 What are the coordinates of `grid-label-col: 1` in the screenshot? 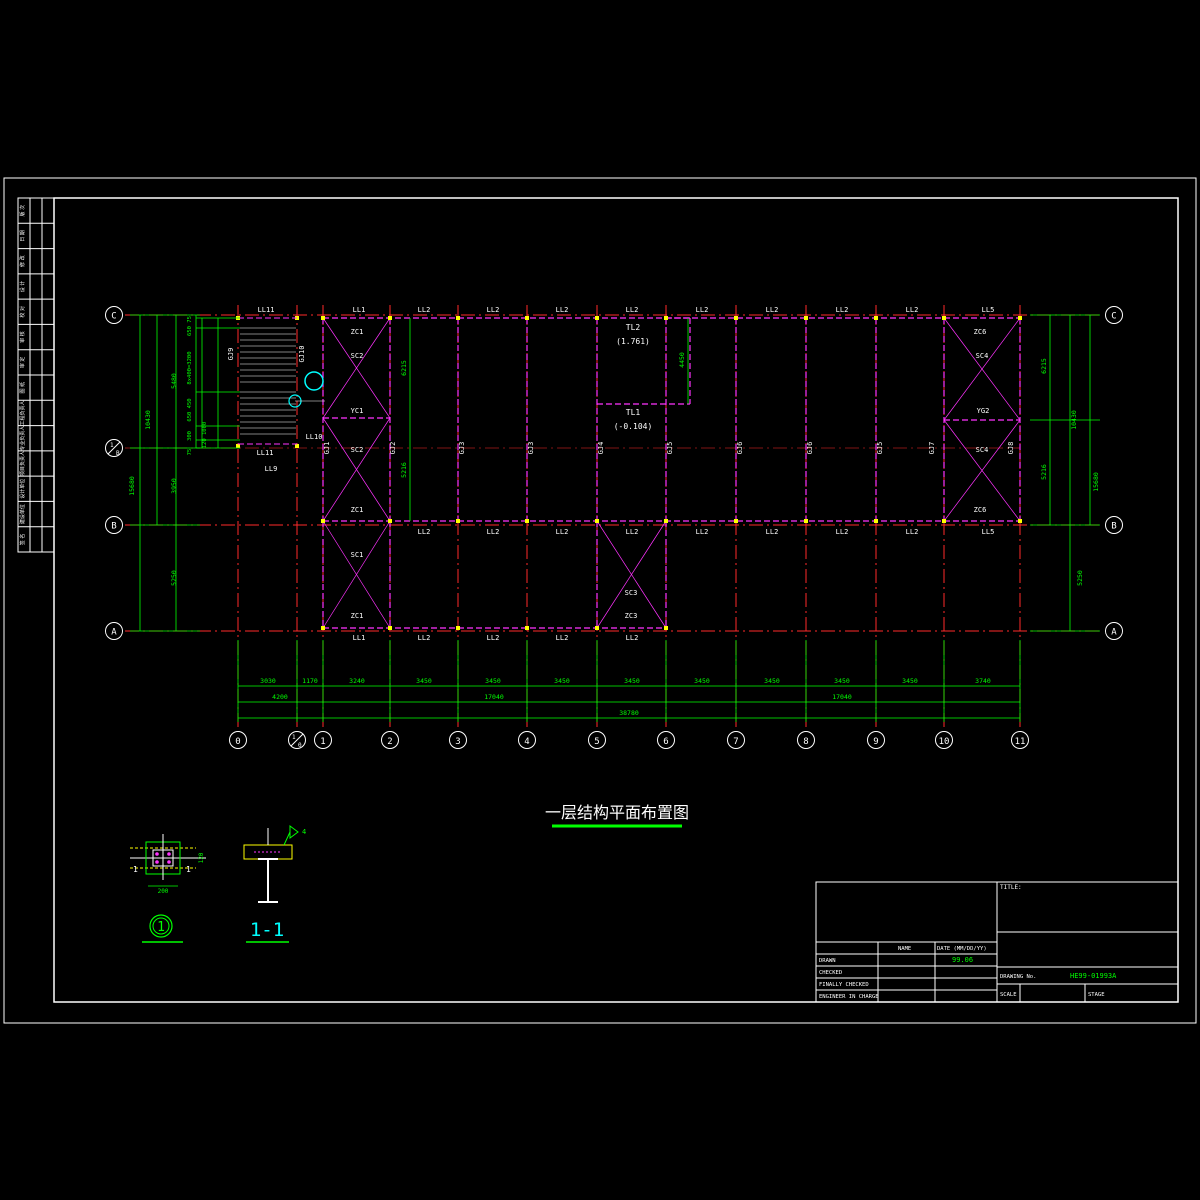 It's located at (322, 742).